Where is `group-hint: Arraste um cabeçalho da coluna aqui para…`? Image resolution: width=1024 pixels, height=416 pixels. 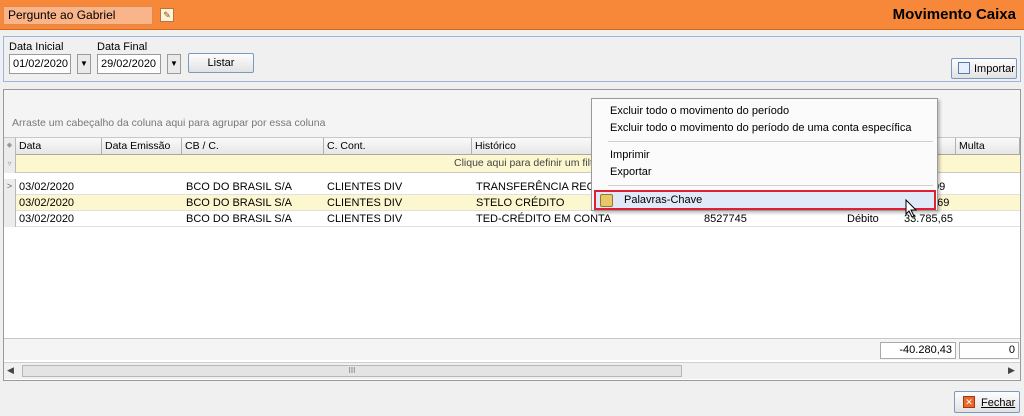 group-hint: Arraste um cabeçalho da coluna aqui para… is located at coordinates (169, 123).